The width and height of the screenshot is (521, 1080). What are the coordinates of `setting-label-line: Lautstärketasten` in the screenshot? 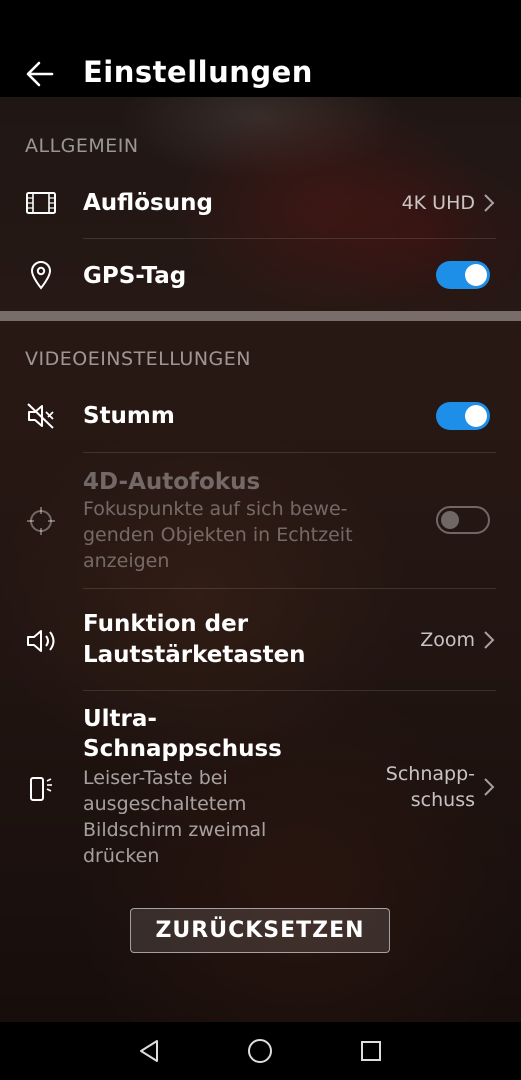 It's located at (194, 655).